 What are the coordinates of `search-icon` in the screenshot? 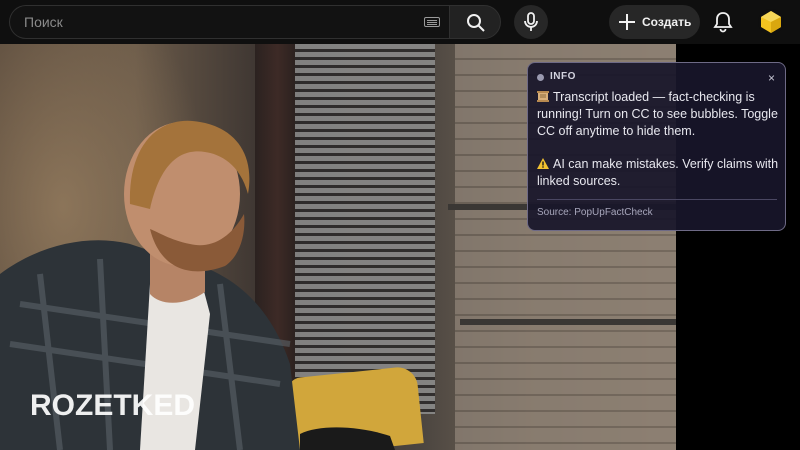 It's located at (476, 23).